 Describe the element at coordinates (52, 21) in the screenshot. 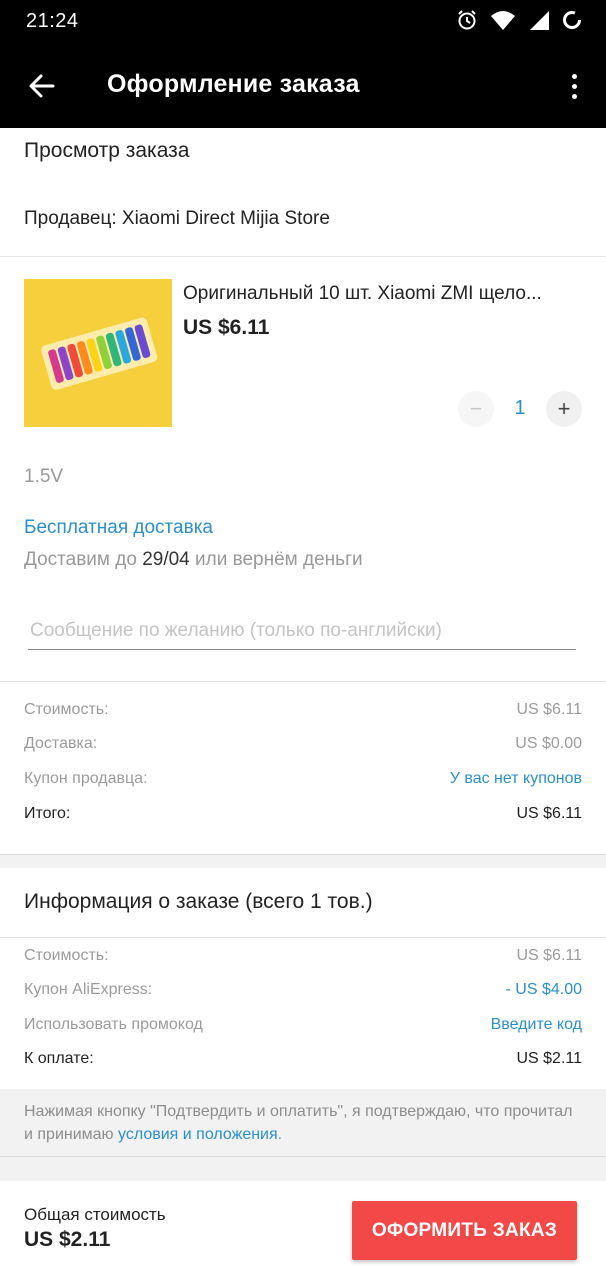

I see `status-time: 21:24` at that location.